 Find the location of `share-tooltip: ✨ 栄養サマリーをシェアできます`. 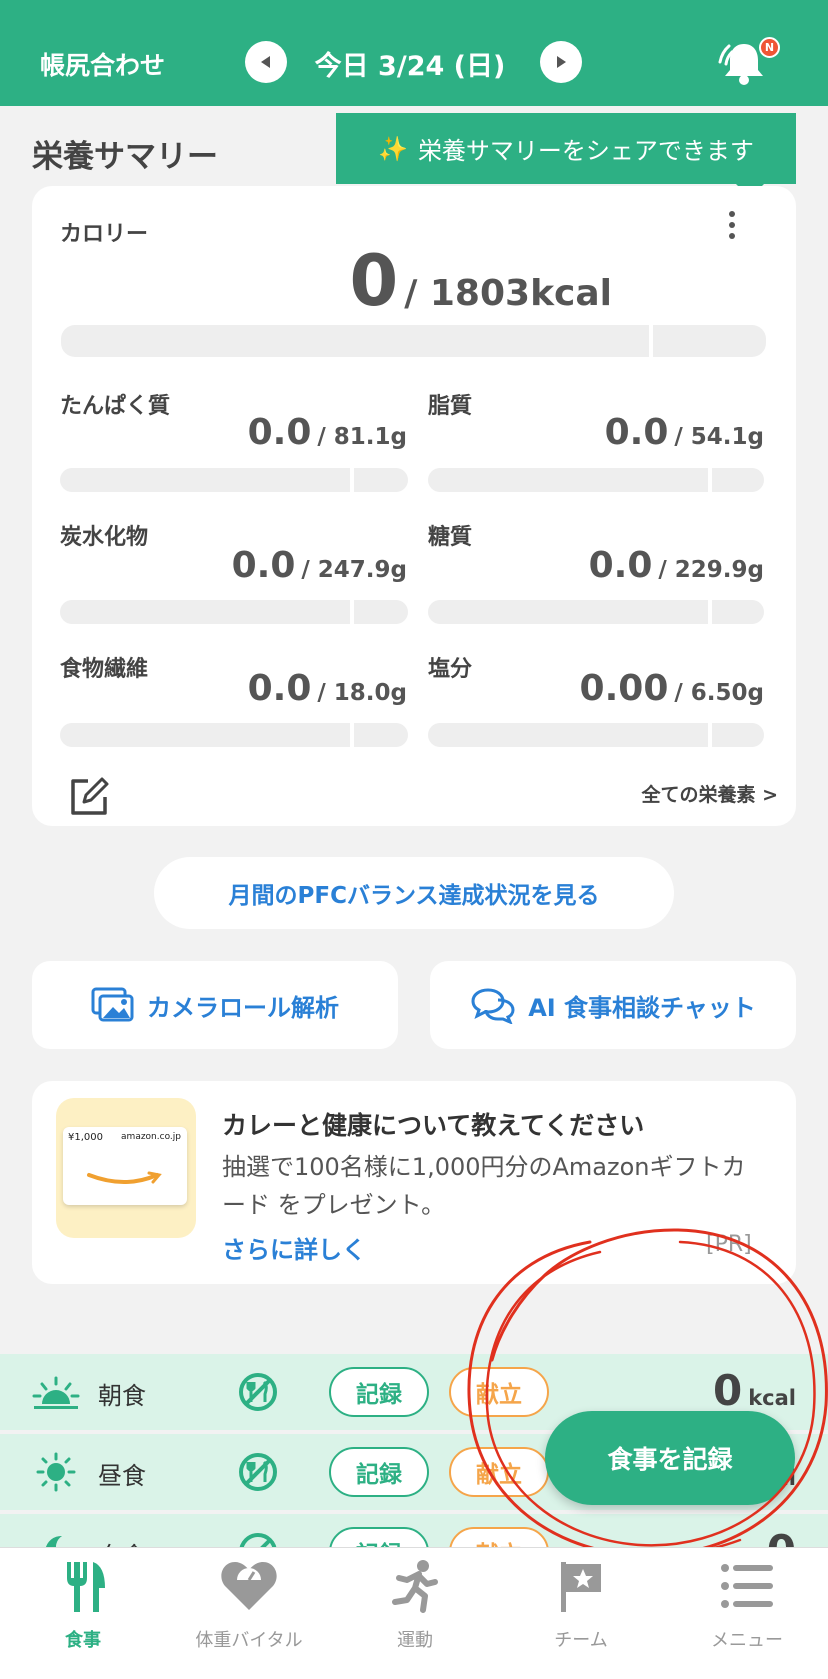

share-tooltip: ✨ 栄養サマリーをシェアできます is located at coordinates (566, 155).